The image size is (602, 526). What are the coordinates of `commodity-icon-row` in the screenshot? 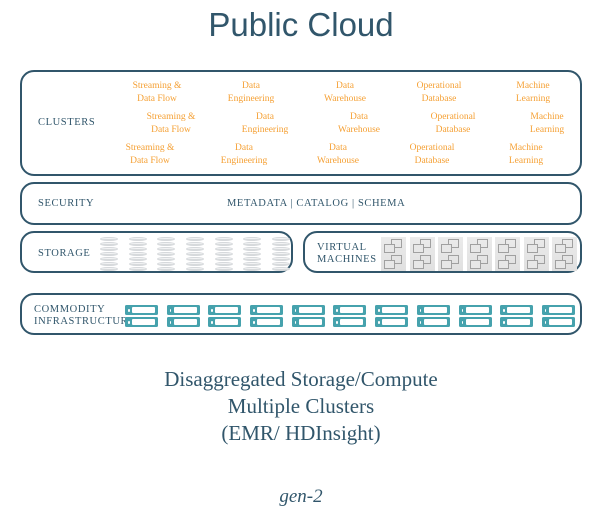 It's located at (350, 316).